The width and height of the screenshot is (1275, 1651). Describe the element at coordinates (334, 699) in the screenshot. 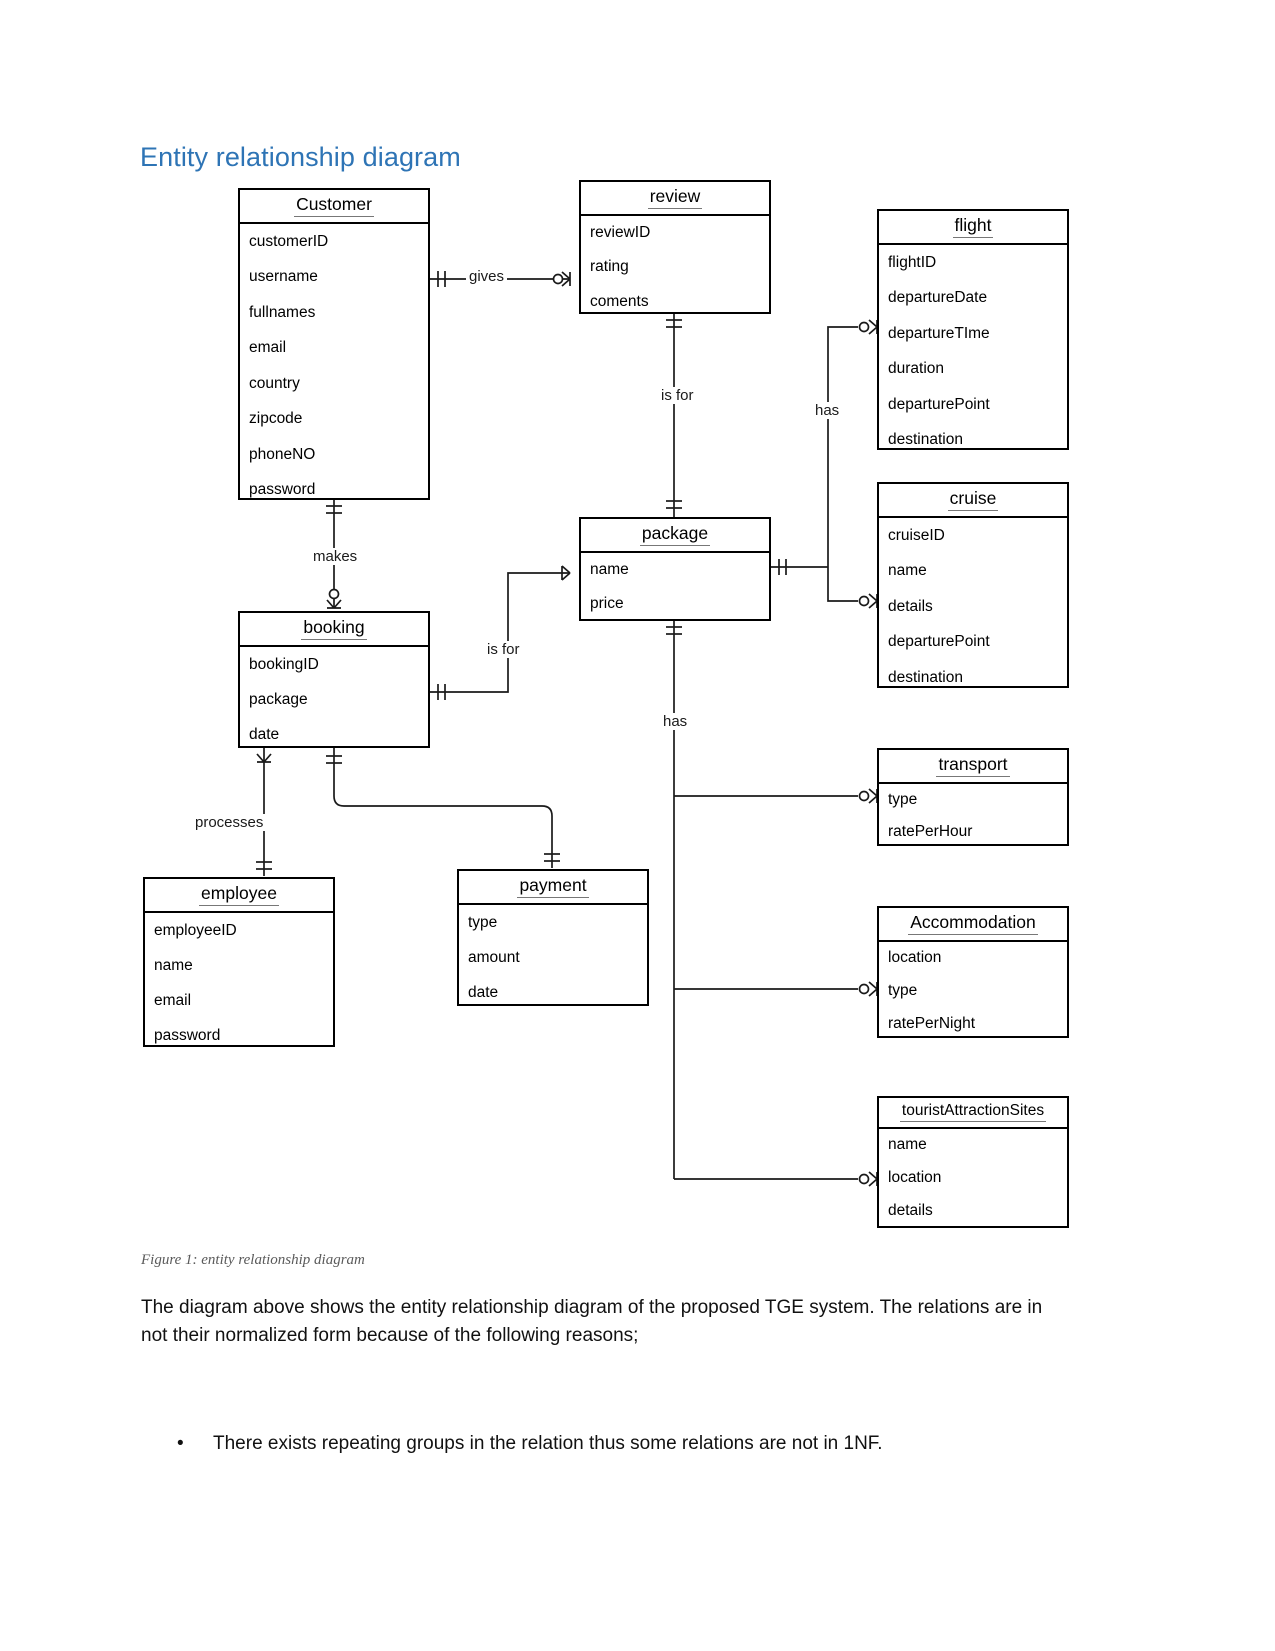

I see `entity-booking-attributes: bookingID package date` at that location.